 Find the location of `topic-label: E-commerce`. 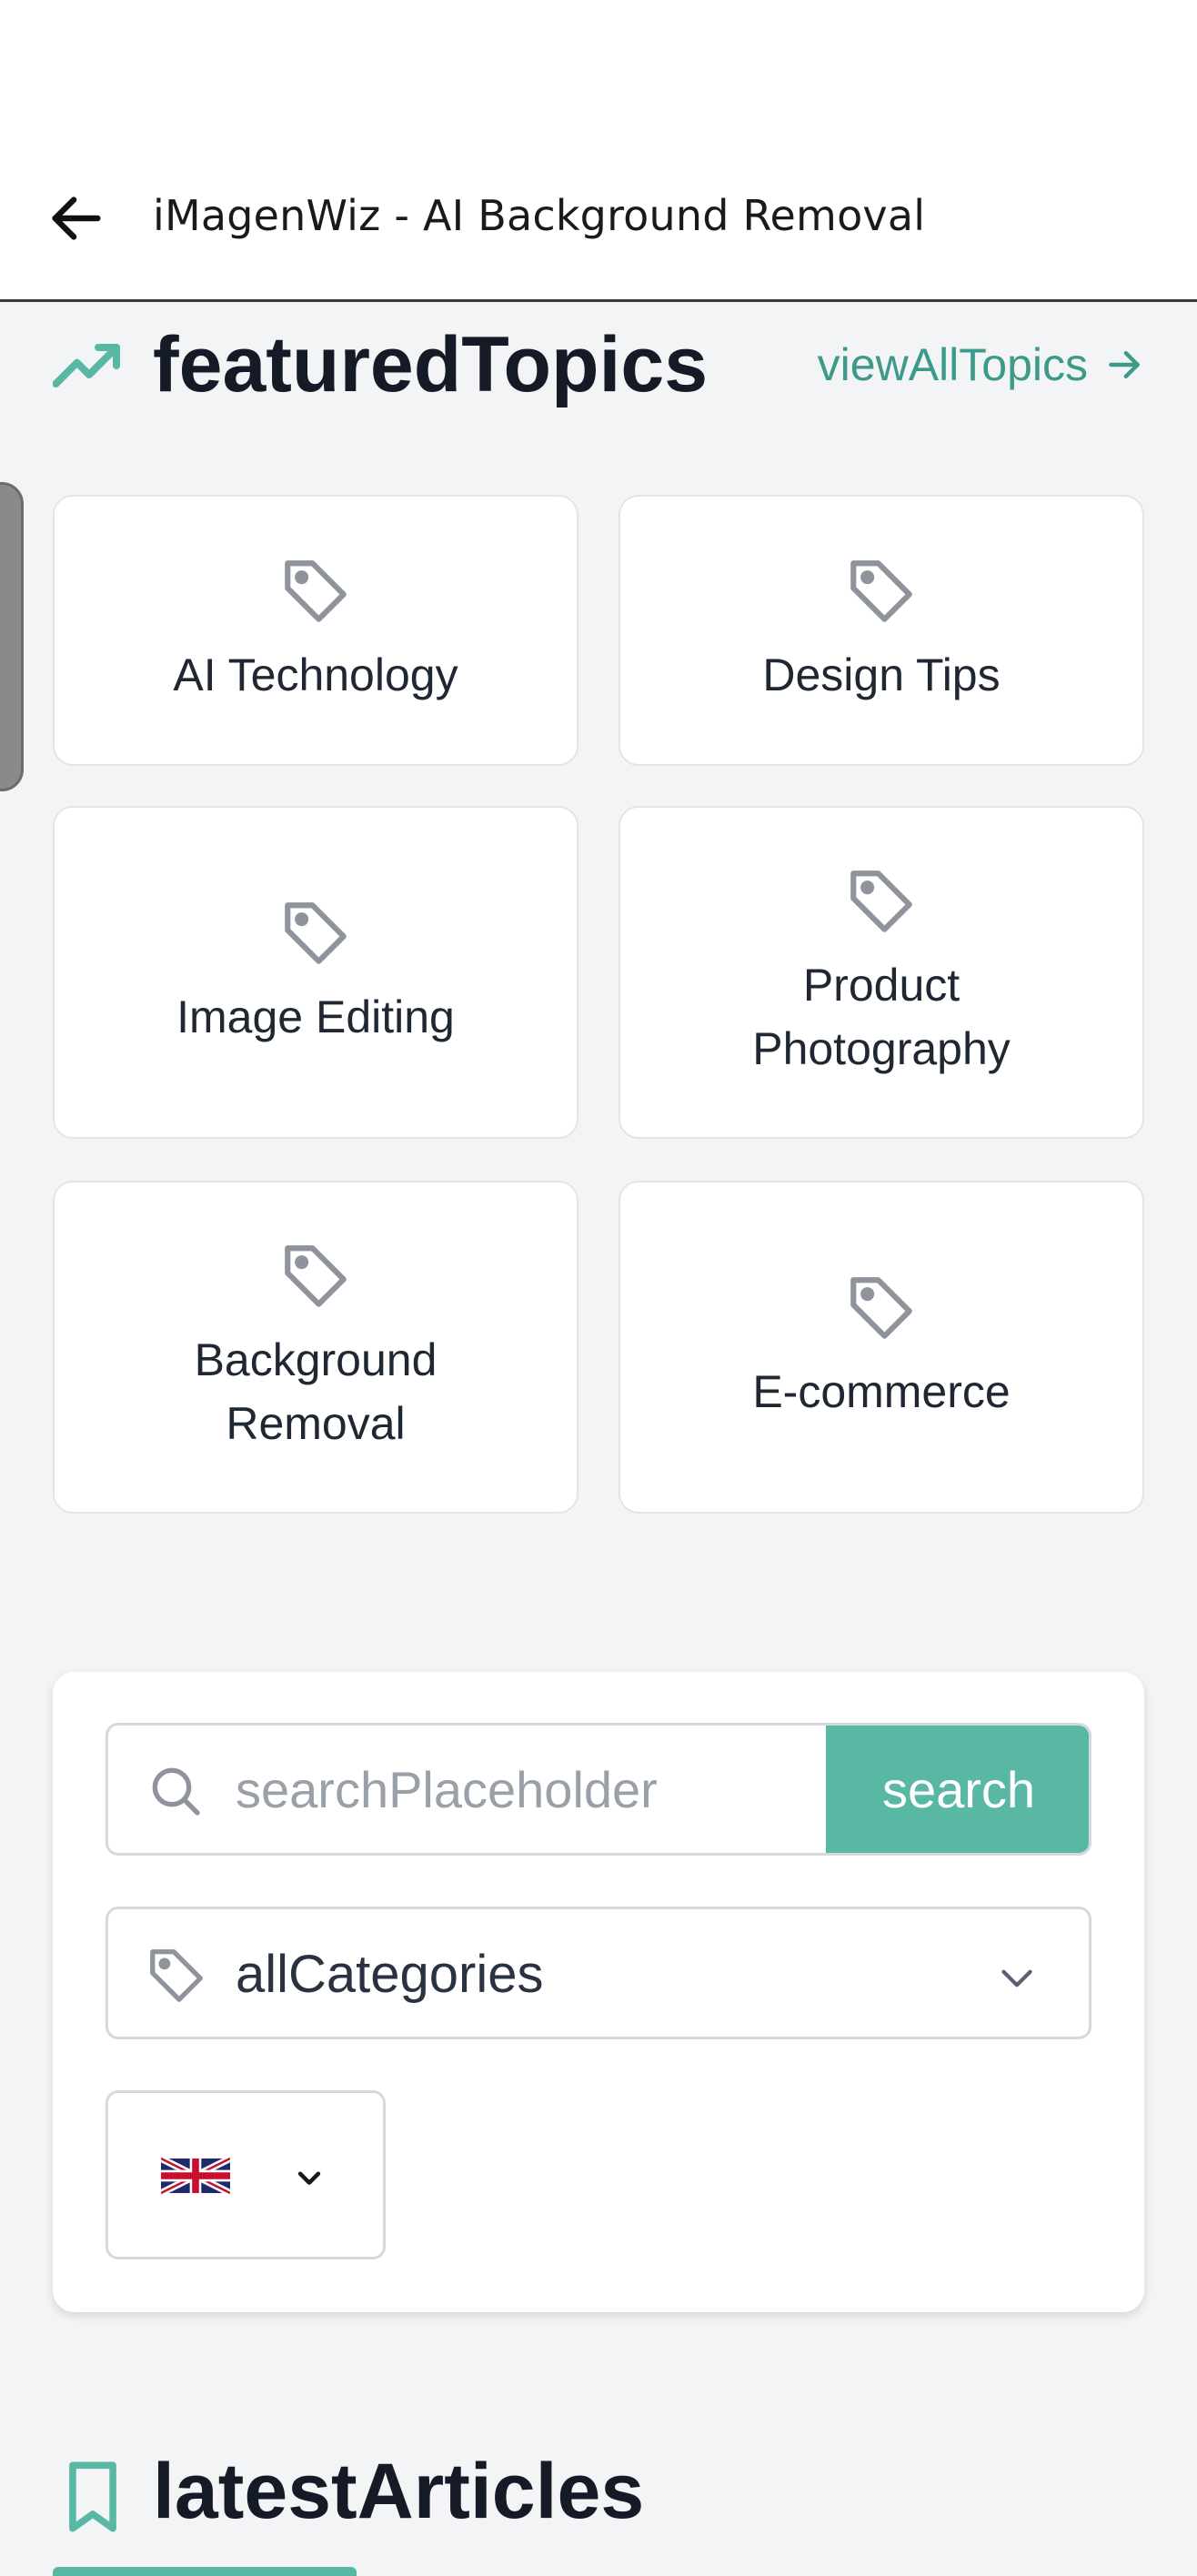

topic-label: E-commerce is located at coordinates (881, 1391).